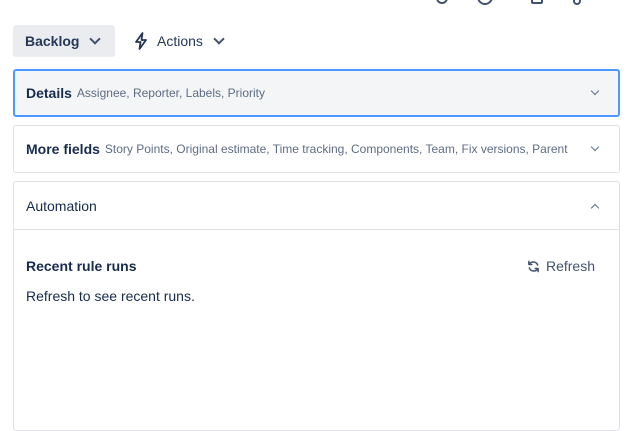 This screenshot has height=431, width=643. Describe the element at coordinates (61, 205) in the screenshot. I see `automation-title: Automation` at that location.